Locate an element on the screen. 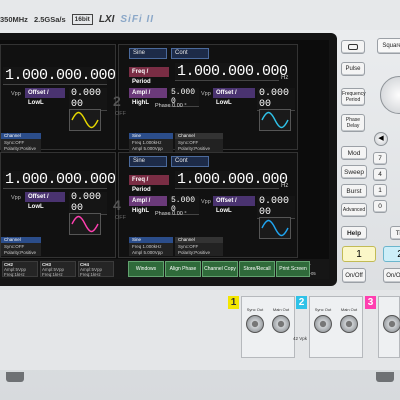 This screenshot has width=400, height=400. ch2-phase: Phase 0.00 ° is located at coordinates (171, 106).